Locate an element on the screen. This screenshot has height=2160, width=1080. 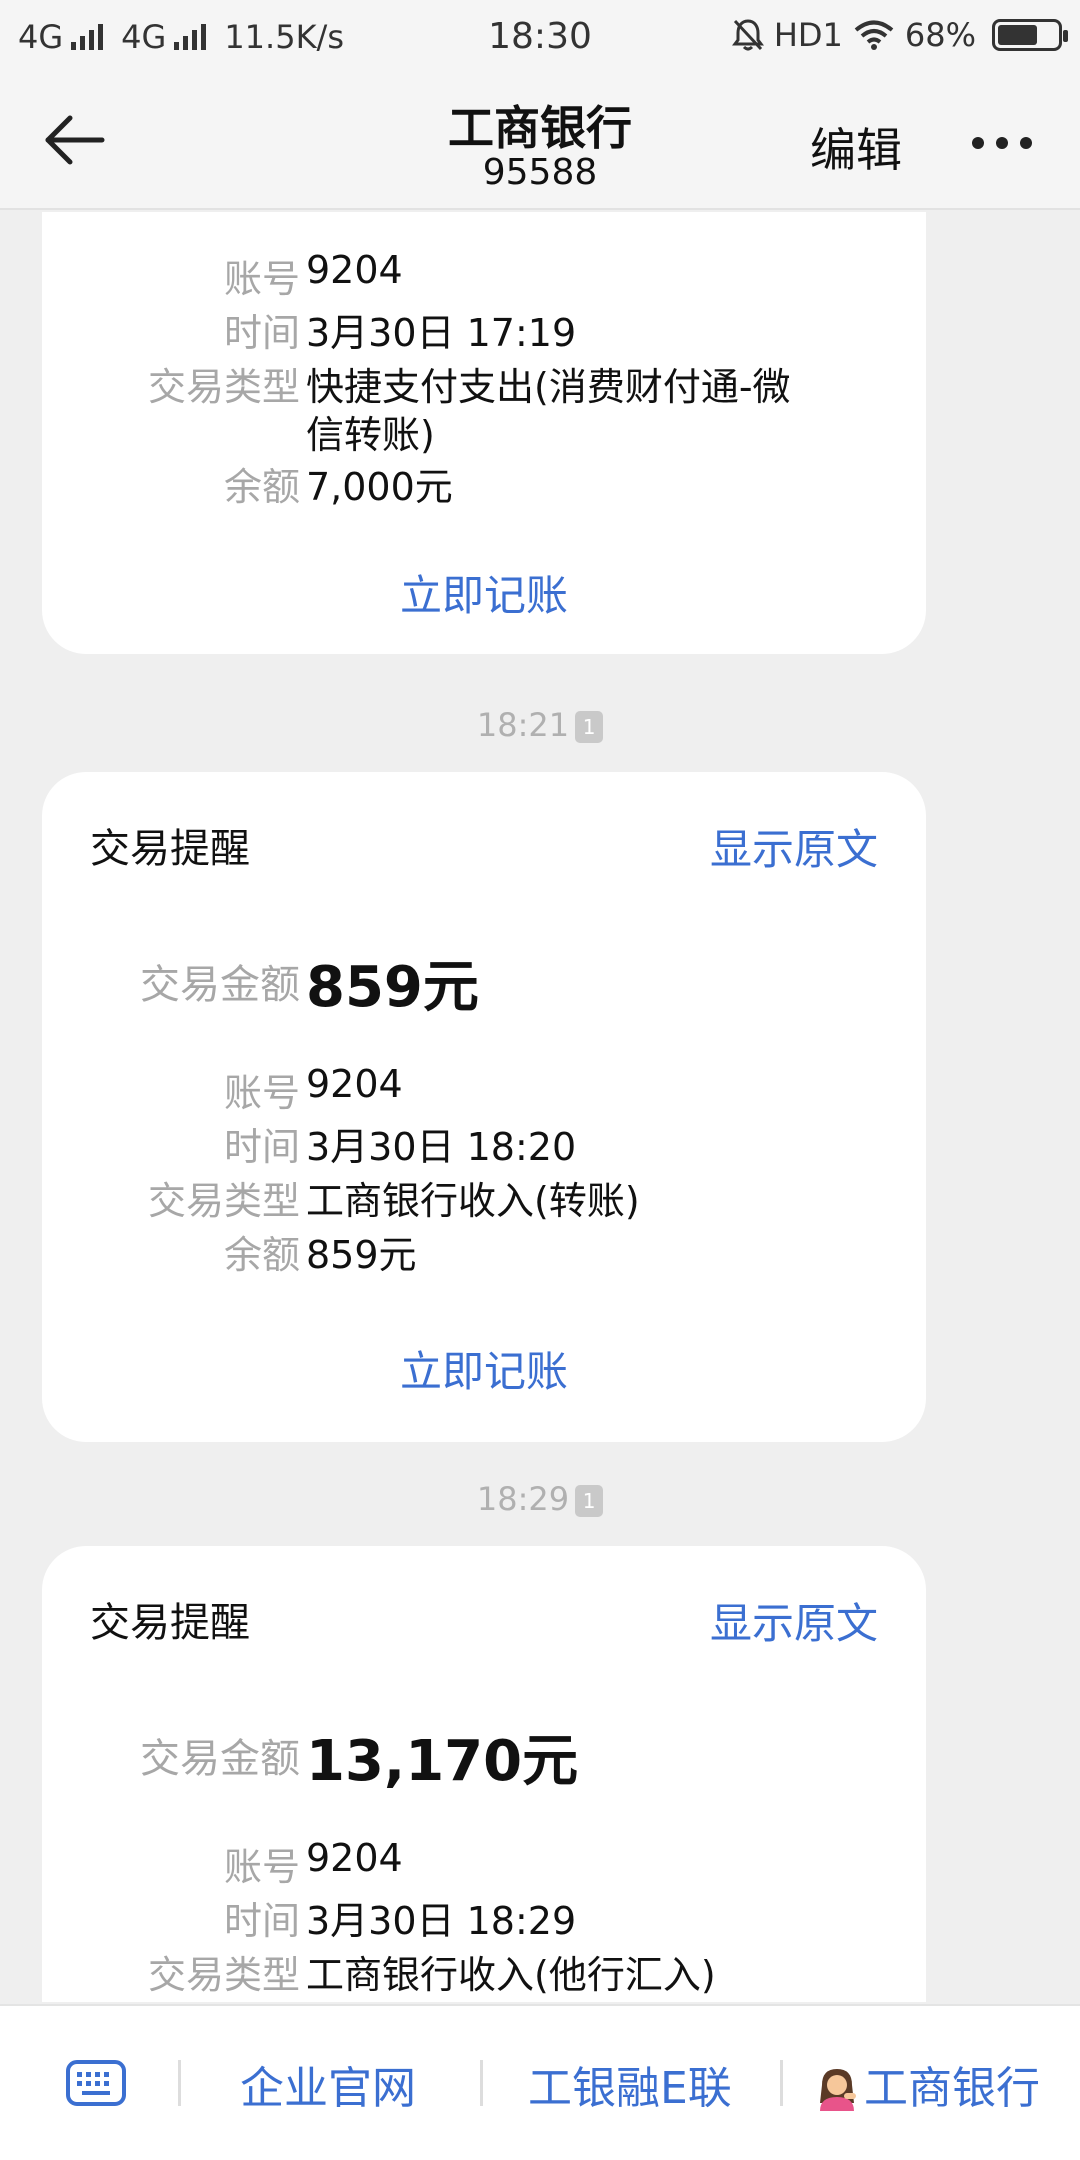
bottom-menu-bar: 企业官网 工银融E联 工商银行 is located at coordinates (540, 2082).